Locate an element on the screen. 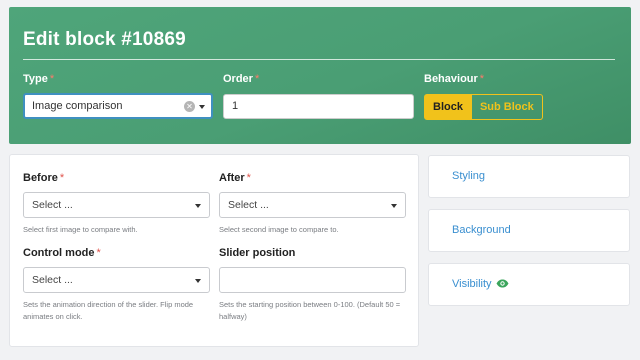  behaviour-toggle: Block Sub Block is located at coordinates (483, 107).